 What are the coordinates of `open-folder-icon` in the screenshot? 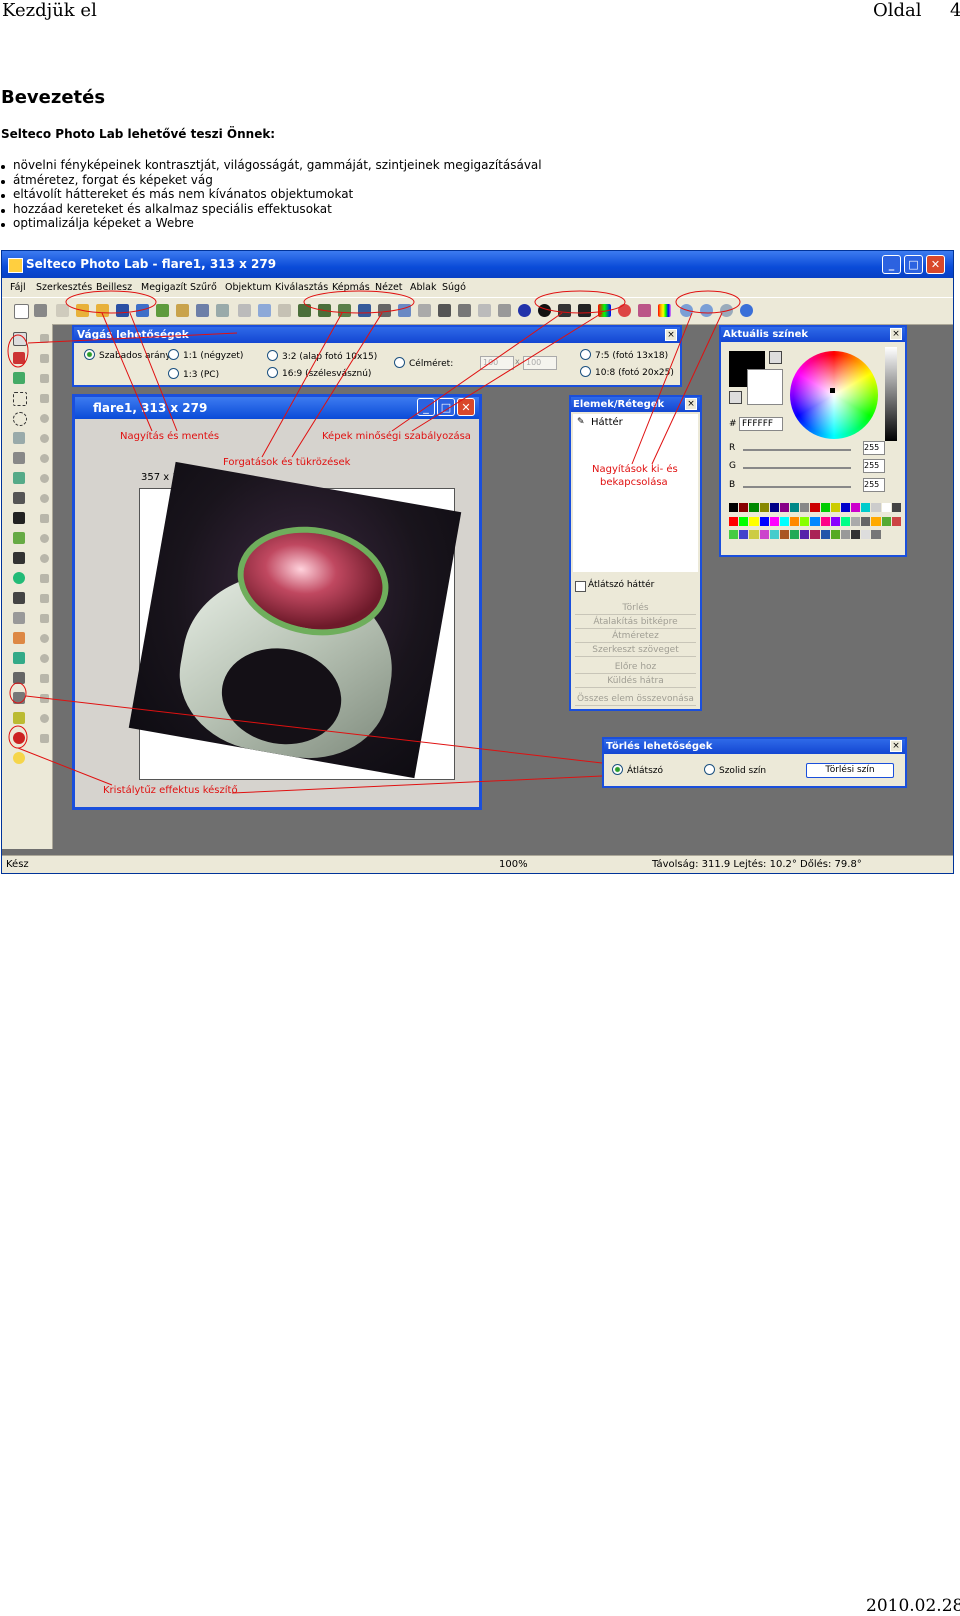 It's located at (82, 310).